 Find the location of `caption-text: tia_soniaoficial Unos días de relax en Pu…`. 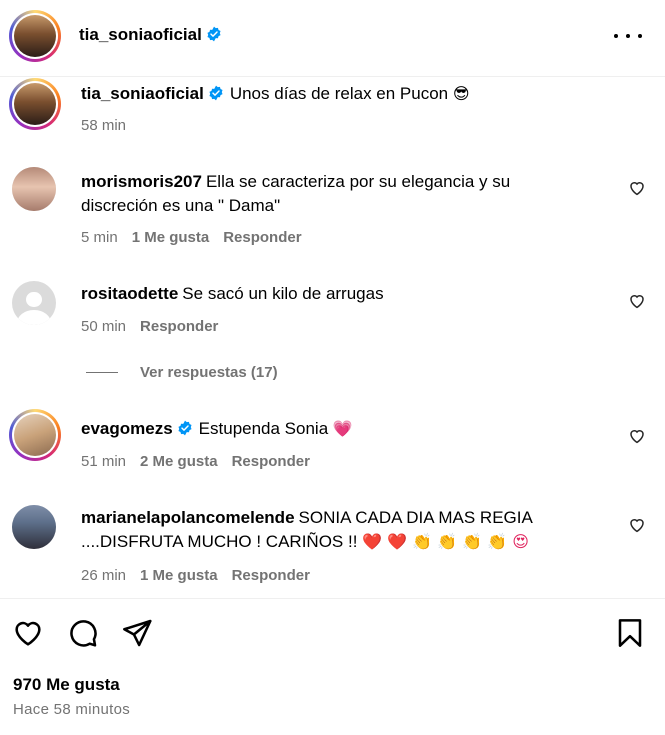

caption-text: tia_soniaoficial Unos días de relax en Pu… is located at coordinates (321, 94).